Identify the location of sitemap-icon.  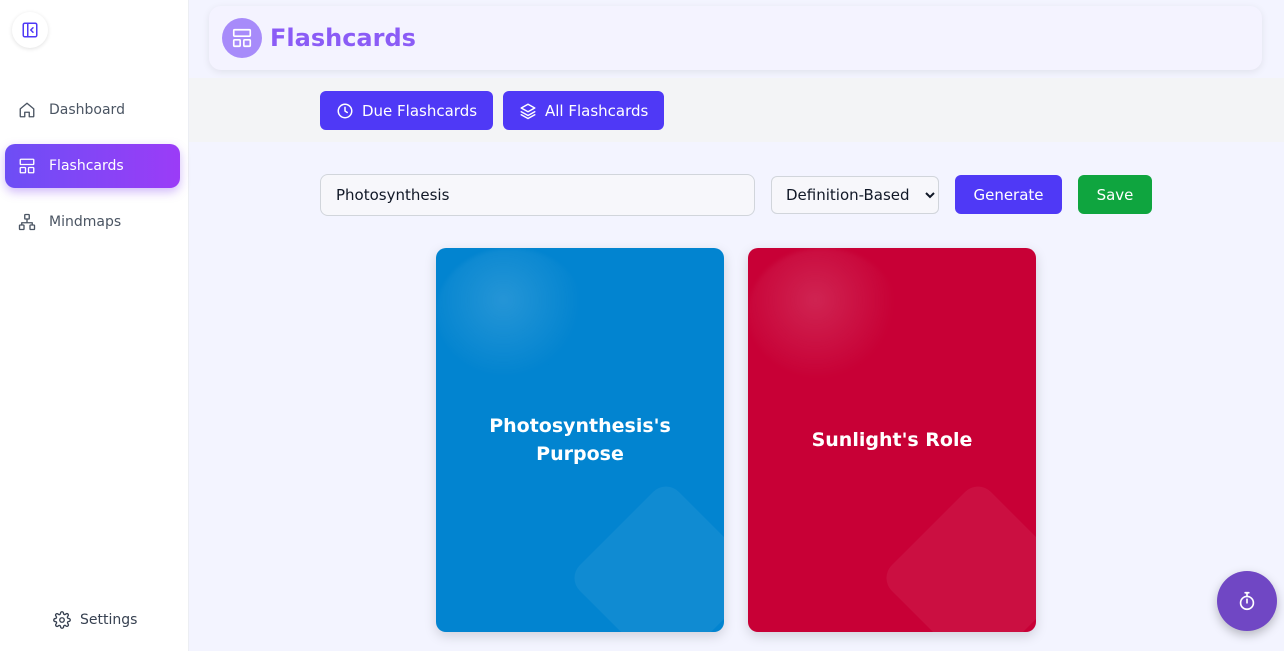
(27, 222).